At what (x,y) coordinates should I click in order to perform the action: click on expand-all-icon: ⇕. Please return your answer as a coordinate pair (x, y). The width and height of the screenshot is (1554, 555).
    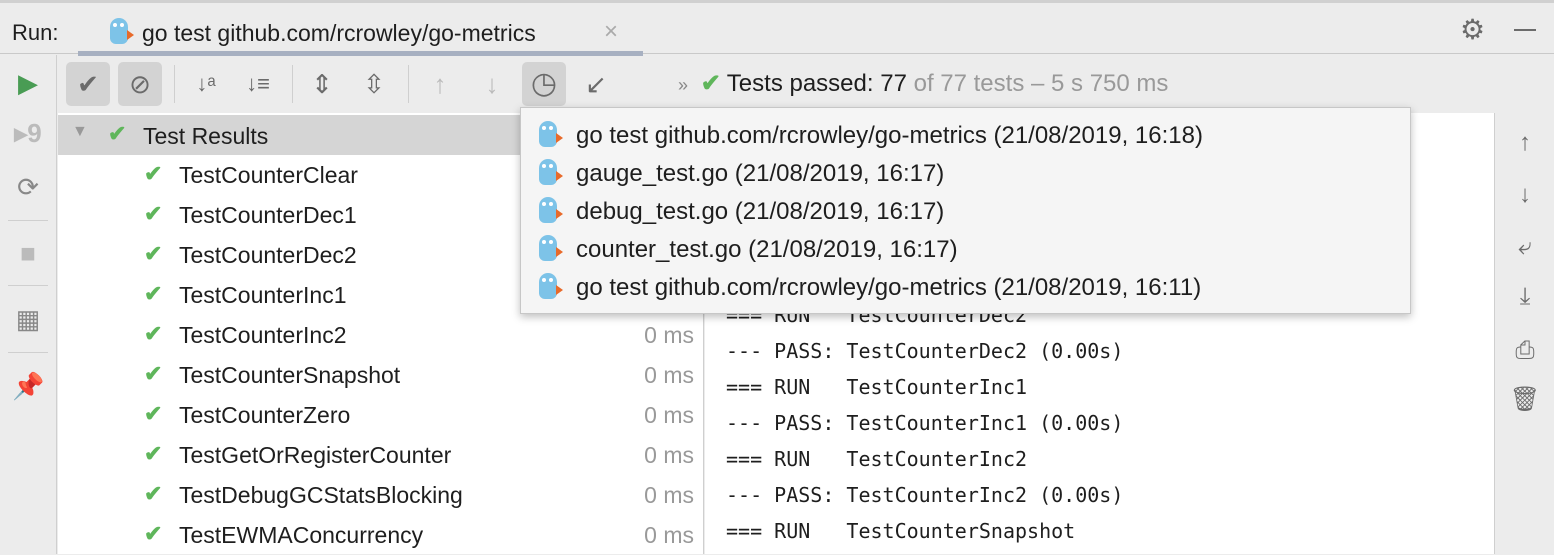
    Looking at the image, I should click on (322, 84).